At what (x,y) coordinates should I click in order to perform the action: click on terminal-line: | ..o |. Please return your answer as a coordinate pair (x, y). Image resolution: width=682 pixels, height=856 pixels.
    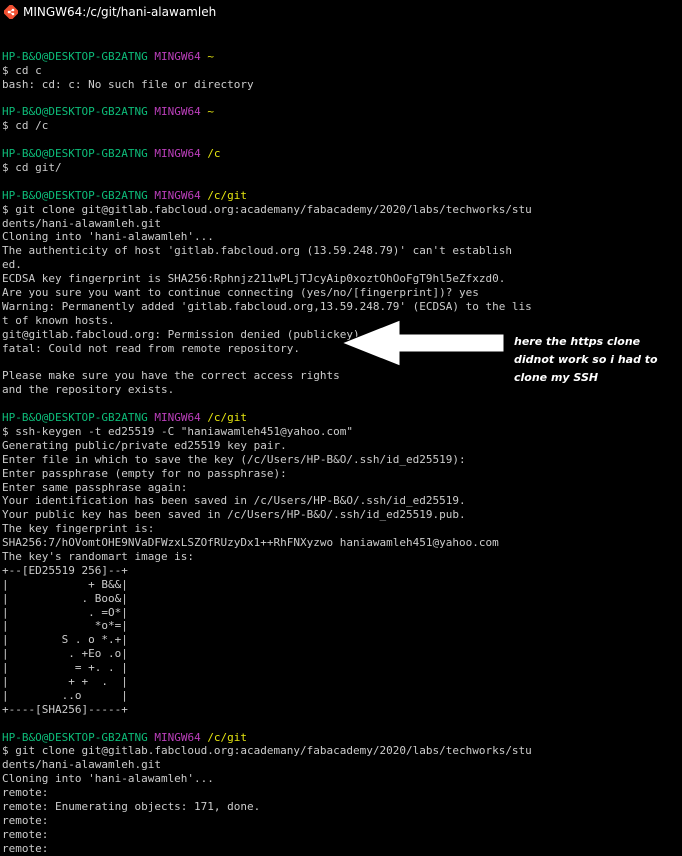
    Looking at the image, I should click on (65, 695).